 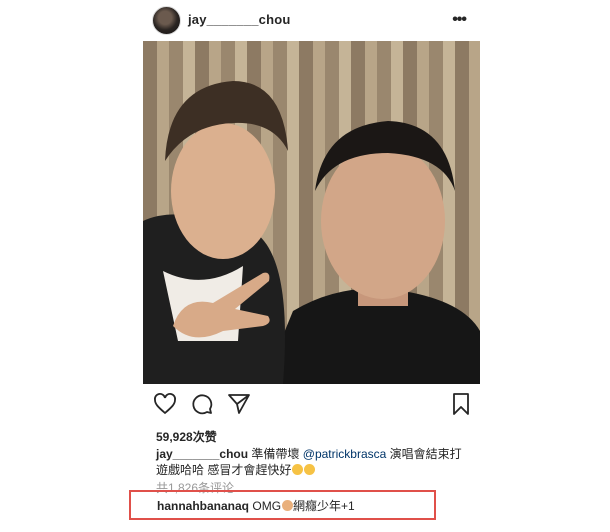 I want to click on comment-highlight-box, so click(x=282, y=505).